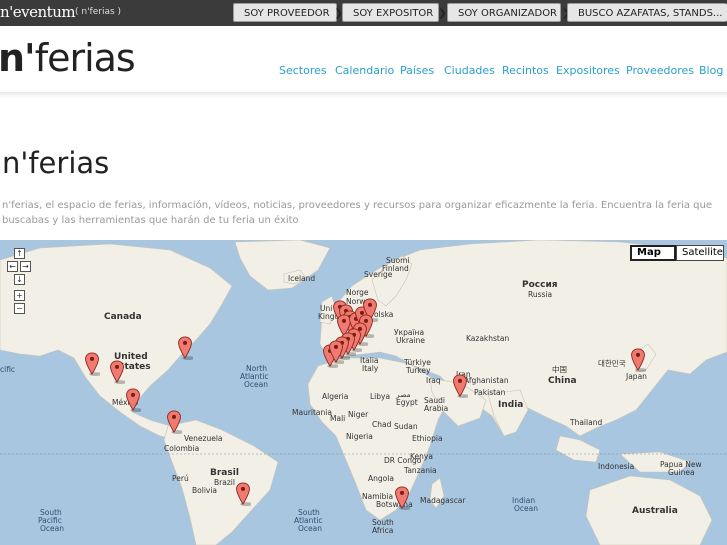 Image resolution: width=727 pixels, height=545 pixels. Describe the element at coordinates (19, 295) in the screenshot. I see `zoom-in-button: +` at that location.